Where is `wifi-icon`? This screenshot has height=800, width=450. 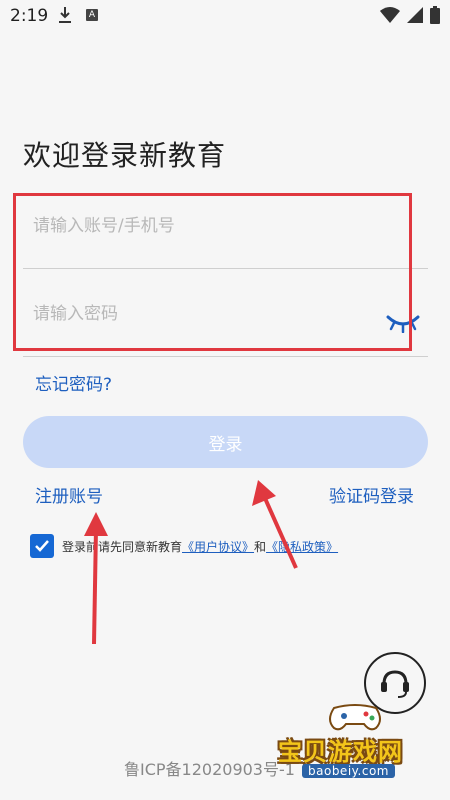 wifi-icon is located at coordinates (390, 15).